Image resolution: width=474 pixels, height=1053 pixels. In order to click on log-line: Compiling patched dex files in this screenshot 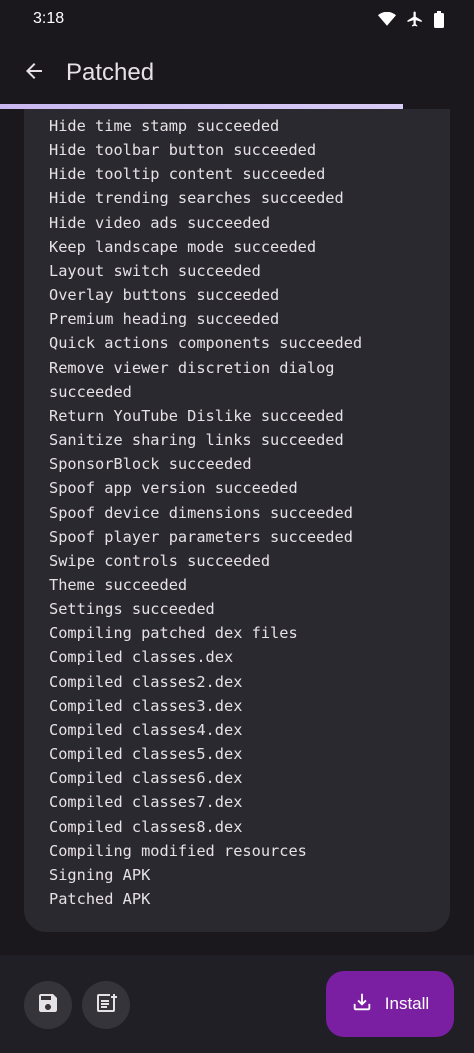, I will do `click(173, 633)`.